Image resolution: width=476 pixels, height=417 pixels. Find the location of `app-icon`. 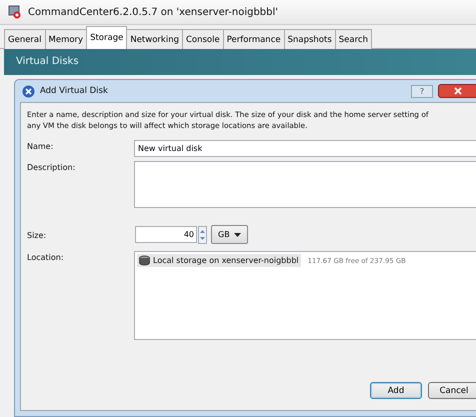

app-icon is located at coordinates (15, 12).